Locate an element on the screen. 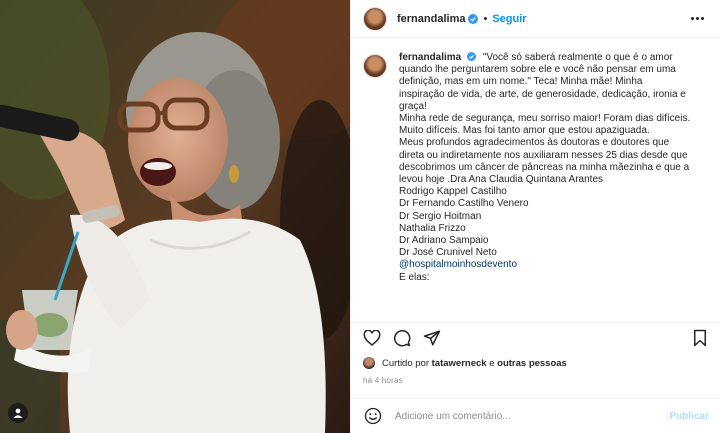 Image resolution: width=720 pixels, height=433 pixels. liked-by-prefix: Curtido por is located at coordinates (405, 363).